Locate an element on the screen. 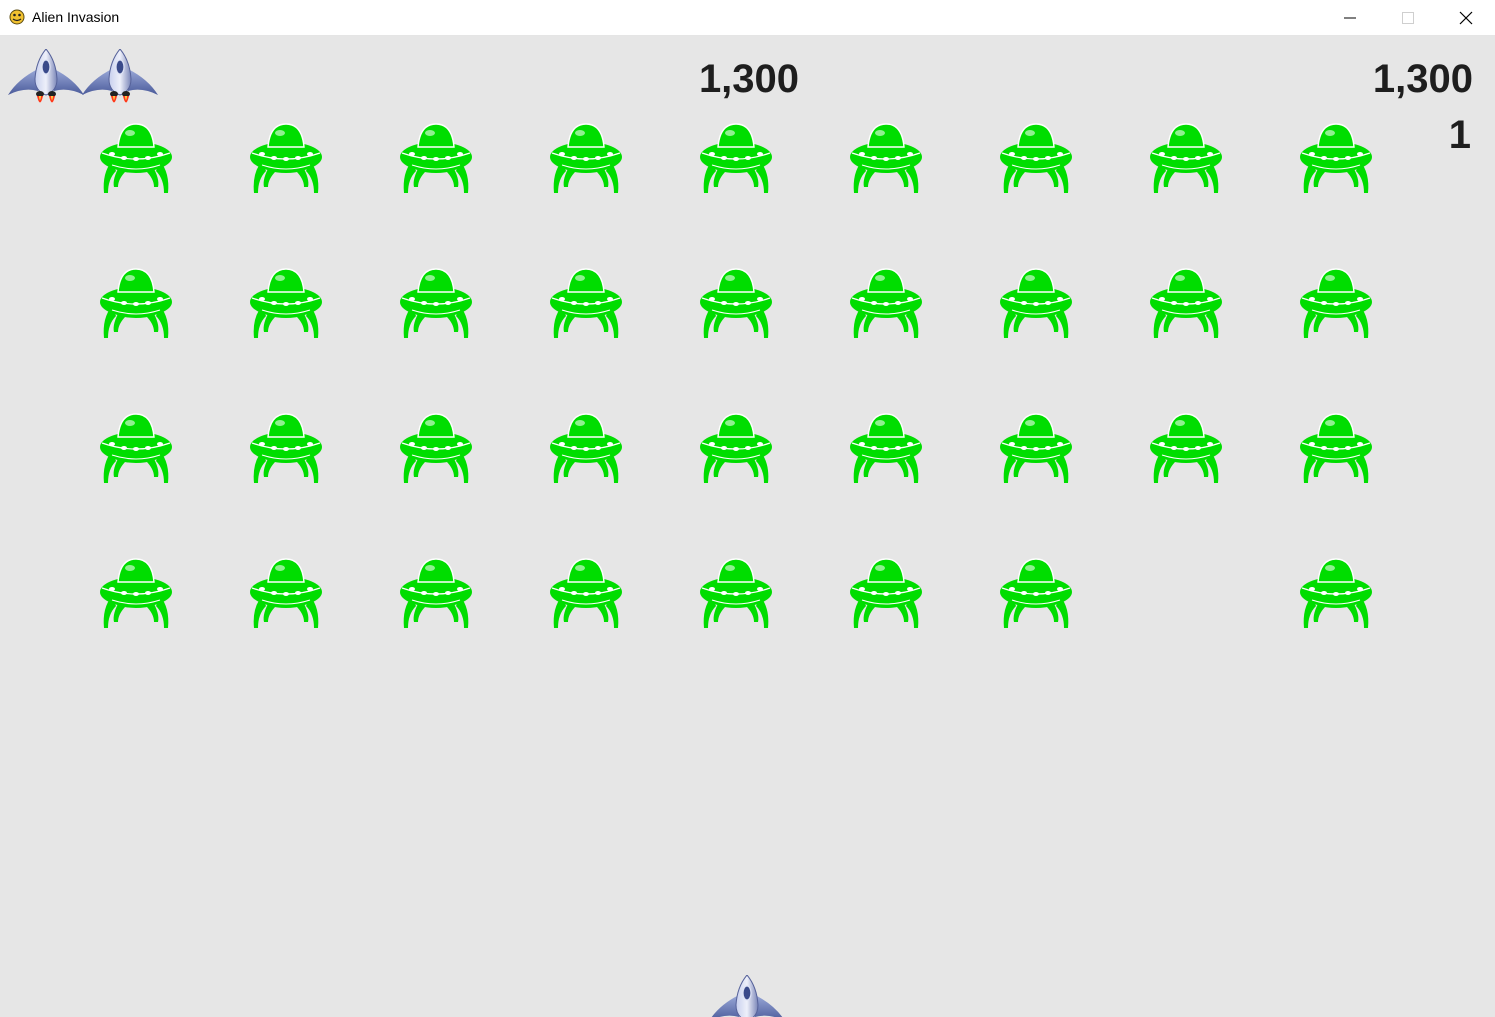  minimize-button is located at coordinates (1350, 18).